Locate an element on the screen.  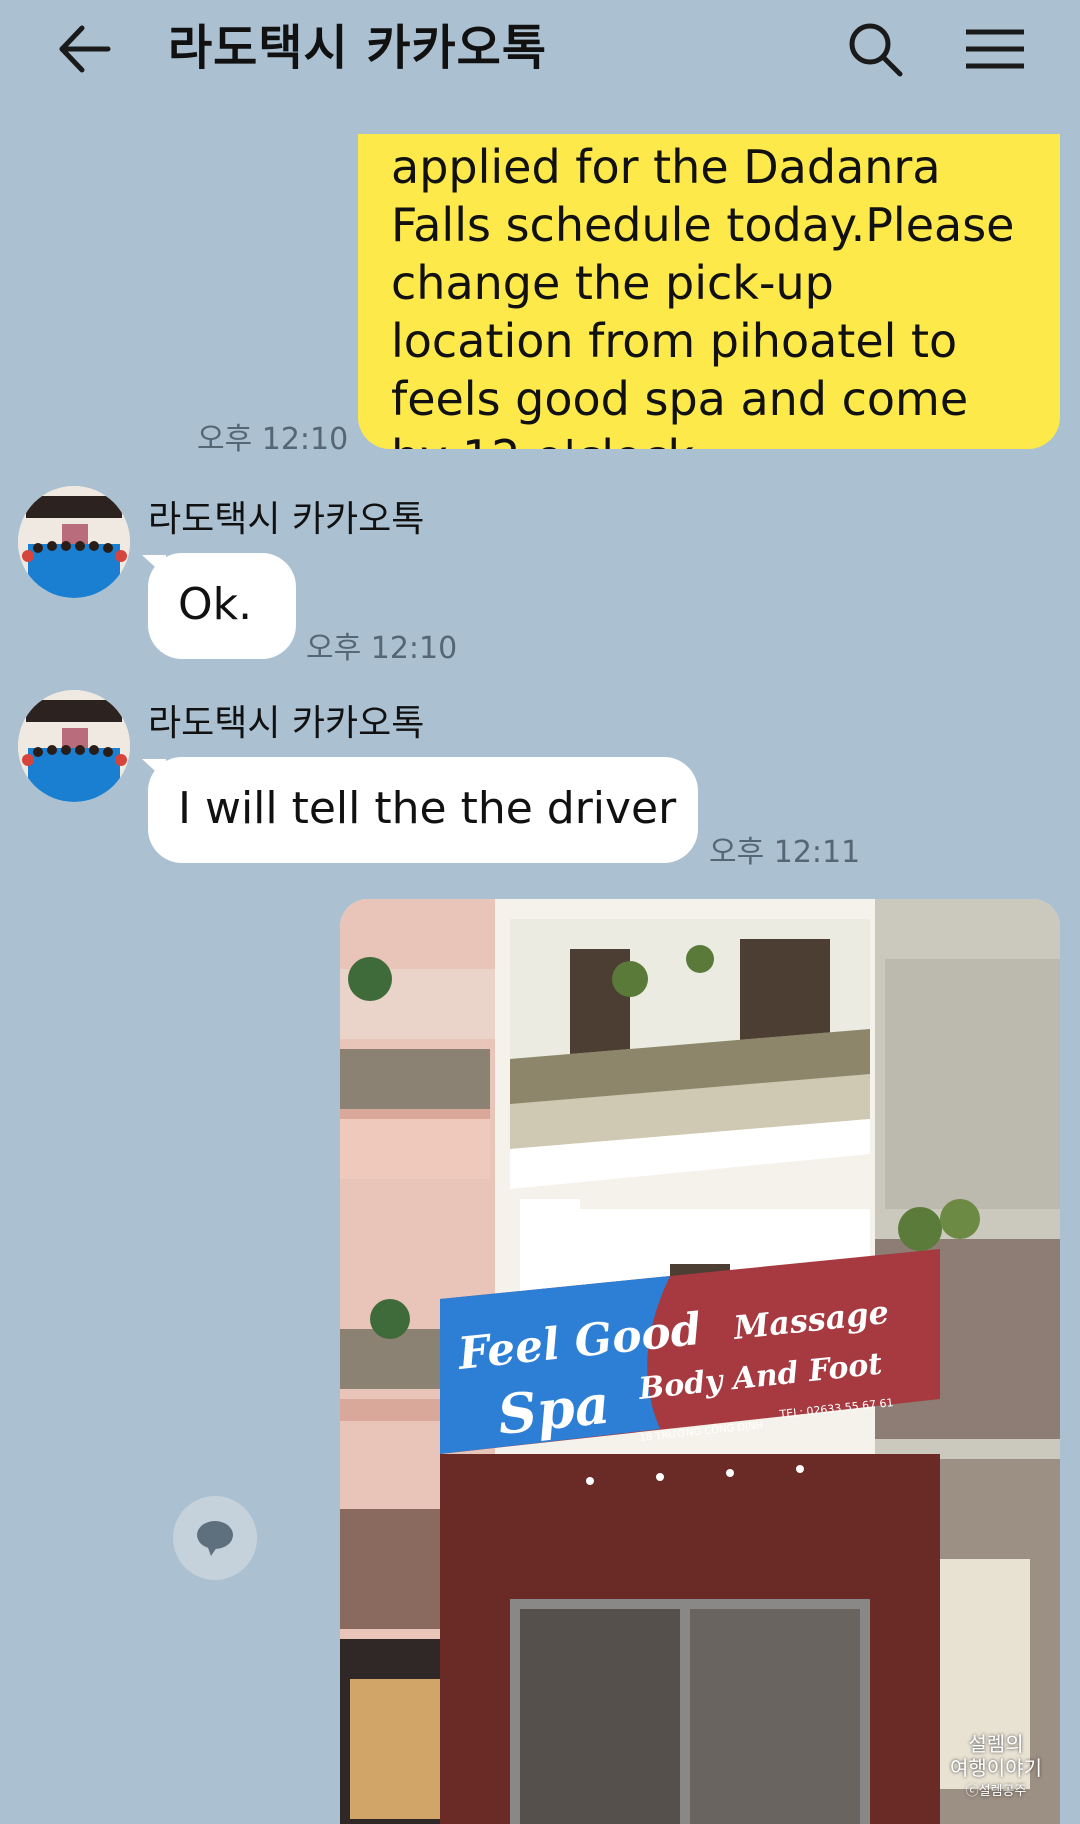
search-button is located at coordinates (875, 49).